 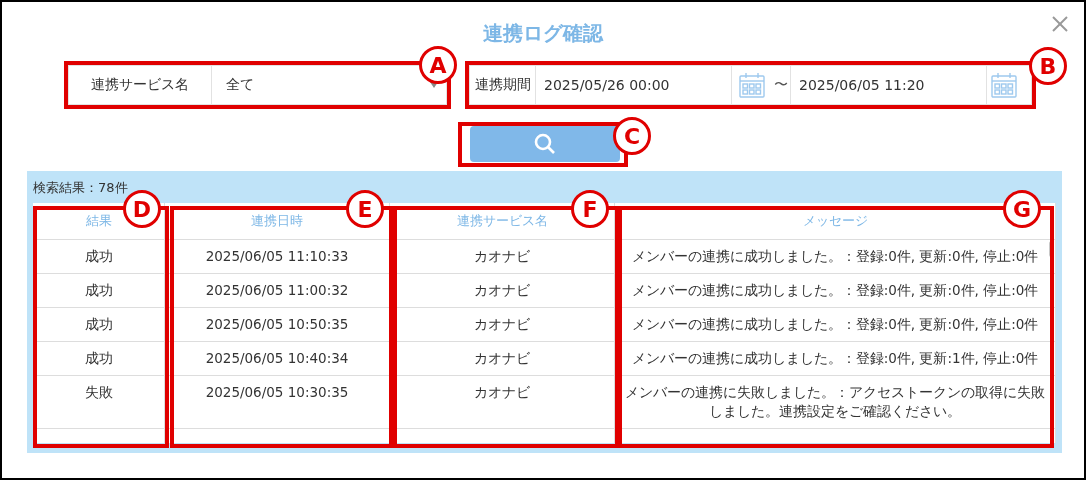 I want to click on callout-label: A, so click(x=438, y=65).